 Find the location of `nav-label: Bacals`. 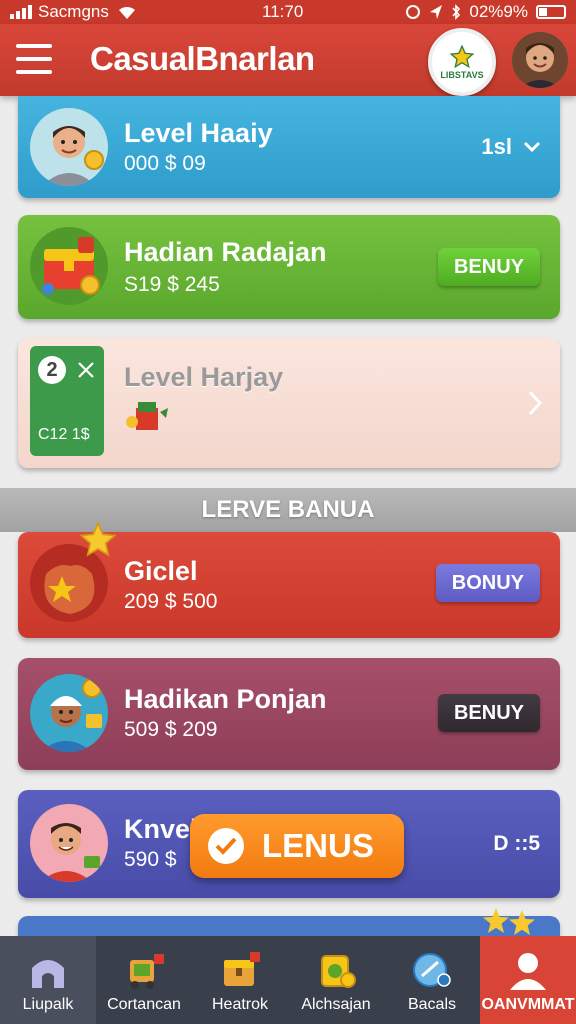

nav-label: Bacals is located at coordinates (432, 1004).